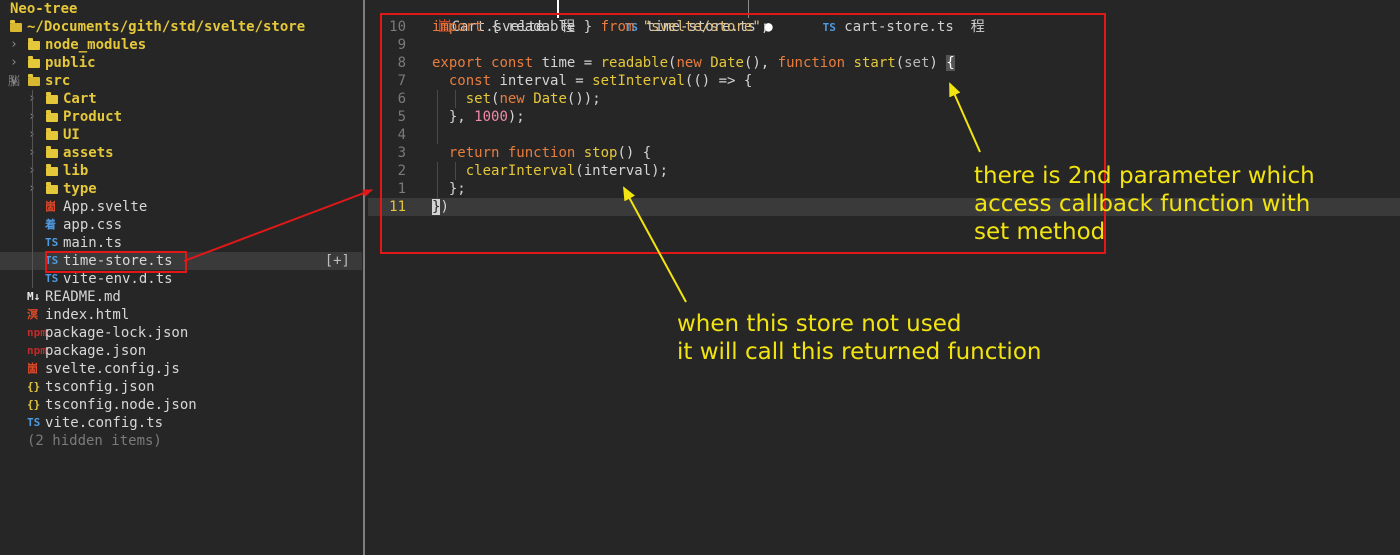 The width and height of the screenshot is (1400, 555). Describe the element at coordinates (181, 351) in the screenshot. I see `tree-item: npm package.json` at that location.